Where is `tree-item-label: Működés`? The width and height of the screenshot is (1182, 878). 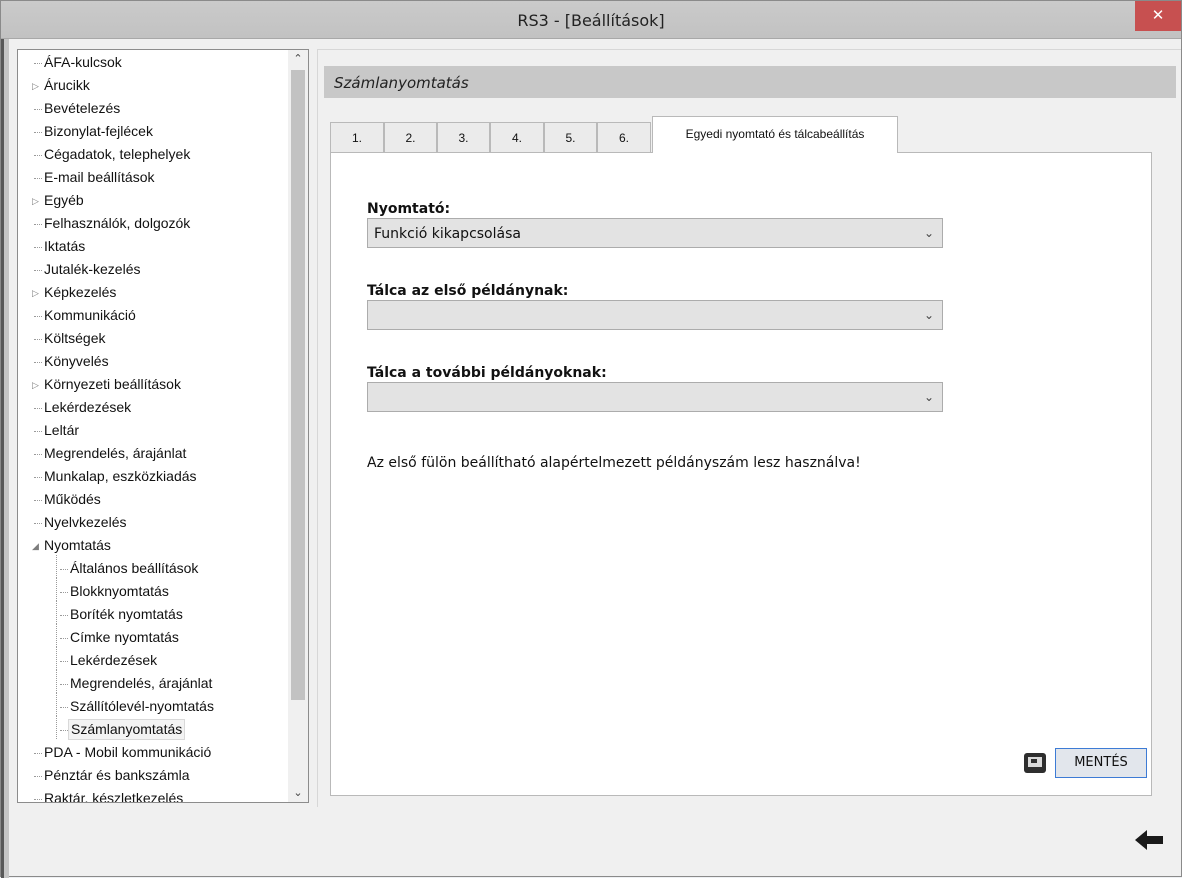 tree-item-label: Működés is located at coordinates (72, 499).